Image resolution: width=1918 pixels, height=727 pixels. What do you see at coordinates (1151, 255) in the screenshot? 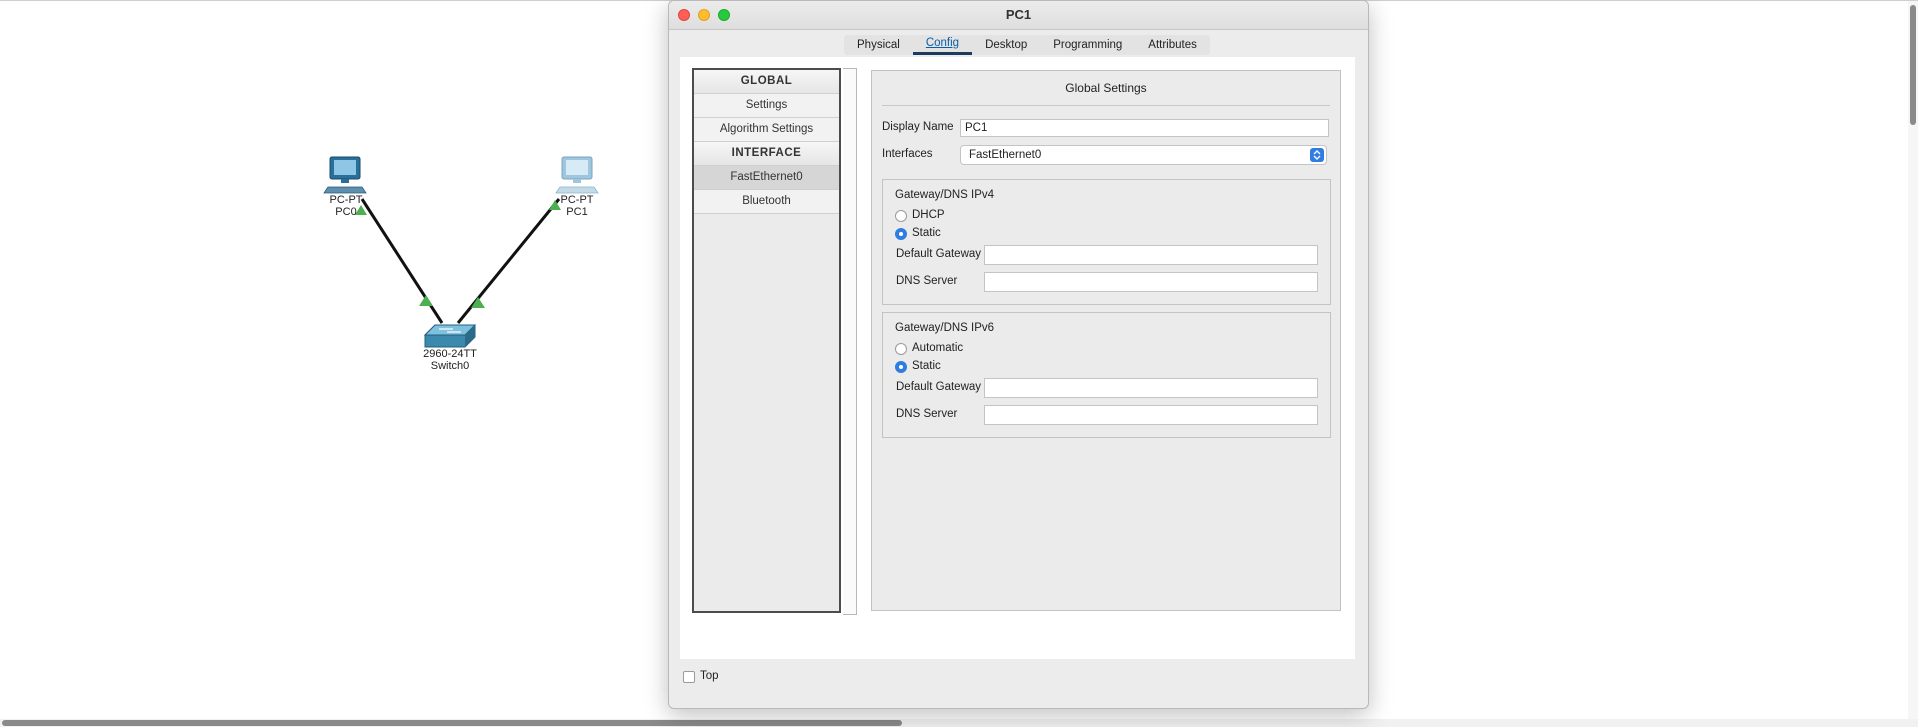
I see `ipv4-gateway-field` at bounding box center [1151, 255].